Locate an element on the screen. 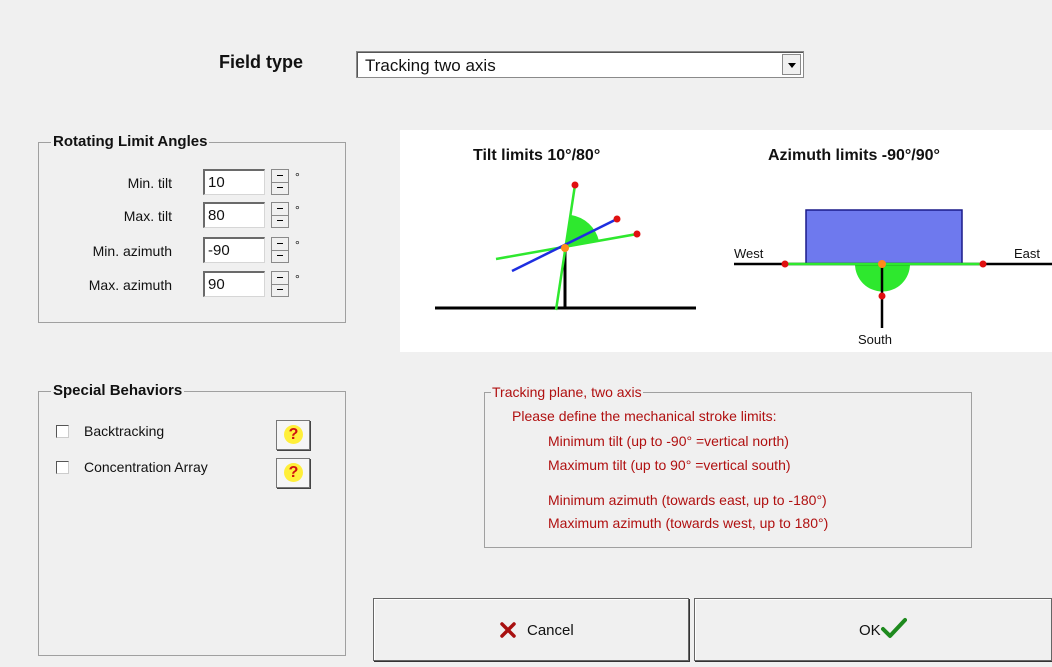 Image resolution: width=1052 pixels, height=667 pixels. cancel-button: Cancel is located at coordinates (531, 629).